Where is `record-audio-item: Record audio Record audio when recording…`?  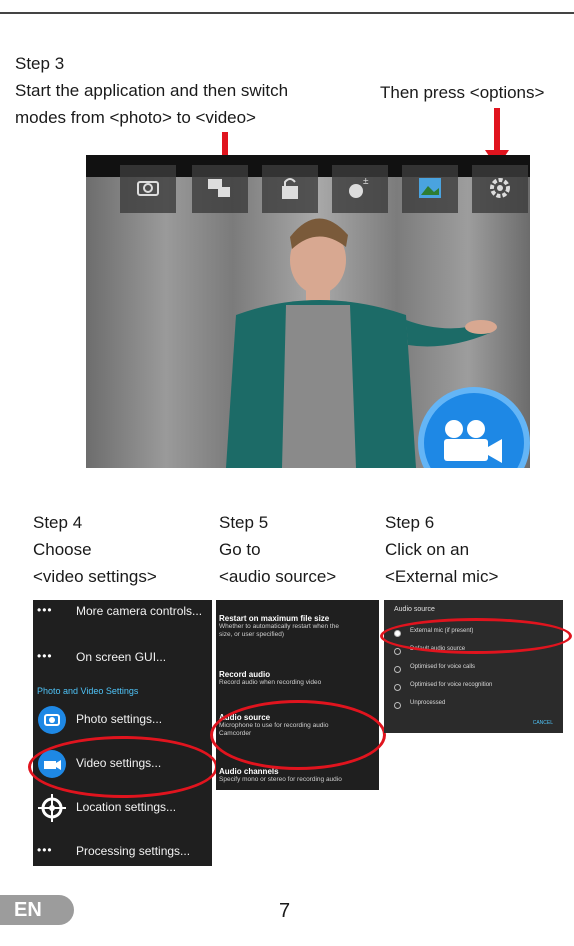
record-audio-item: Record audio Record audio when recording… is located at coordinates (270, 678).